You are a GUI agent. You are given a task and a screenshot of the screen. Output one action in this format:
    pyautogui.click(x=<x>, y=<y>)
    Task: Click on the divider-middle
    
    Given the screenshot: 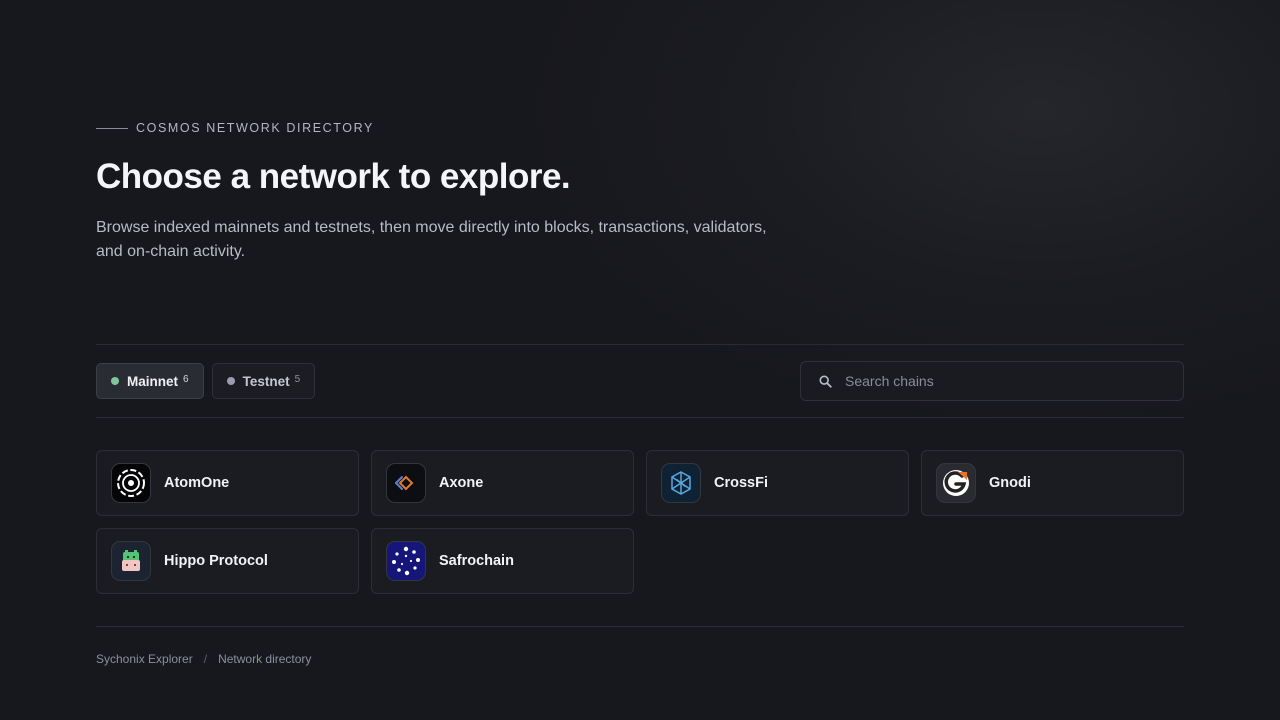 What is the action you would take?
    pyautogui.click(x=640, y=417)
    